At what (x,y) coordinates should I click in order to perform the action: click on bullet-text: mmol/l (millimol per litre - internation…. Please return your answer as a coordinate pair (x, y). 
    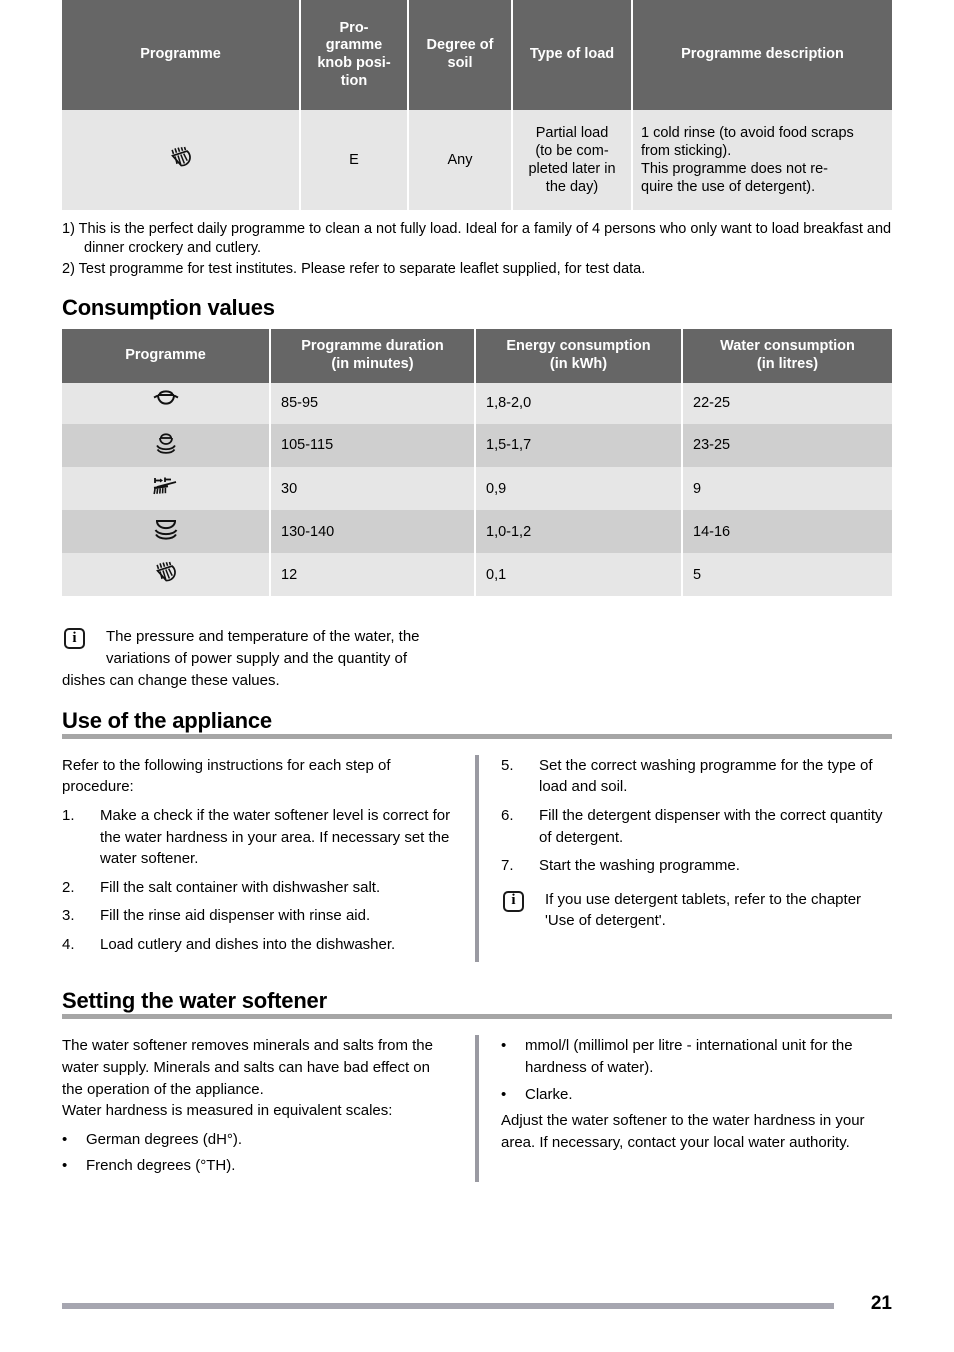
    Looking at the image, I should click on (689, 1057).